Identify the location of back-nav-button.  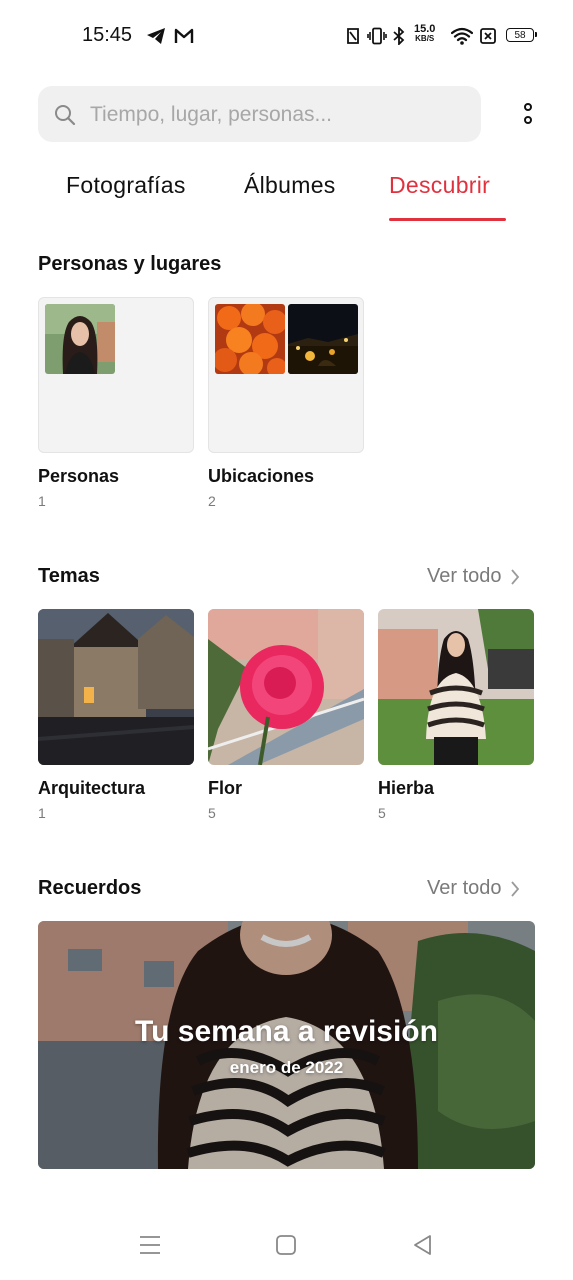
(423, 1245).